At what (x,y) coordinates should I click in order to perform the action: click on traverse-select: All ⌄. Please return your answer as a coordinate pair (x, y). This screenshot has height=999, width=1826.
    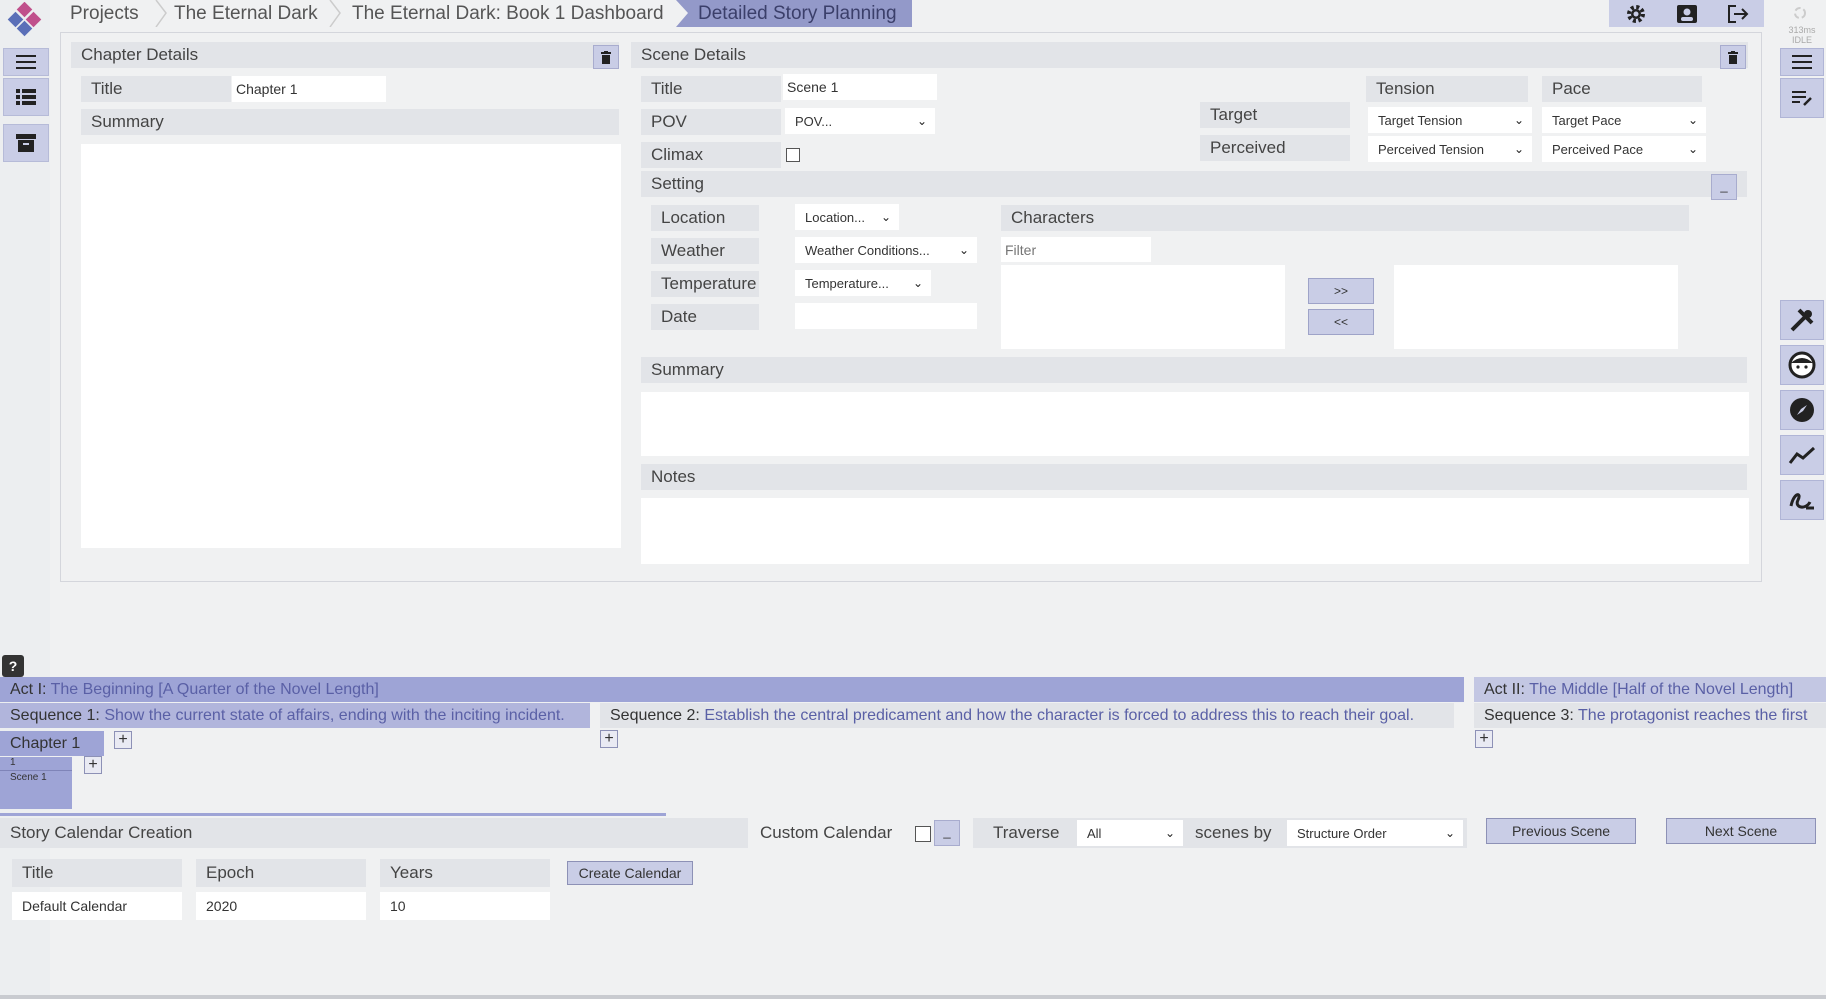
    Looking at the image, I should click on (1130, 833).